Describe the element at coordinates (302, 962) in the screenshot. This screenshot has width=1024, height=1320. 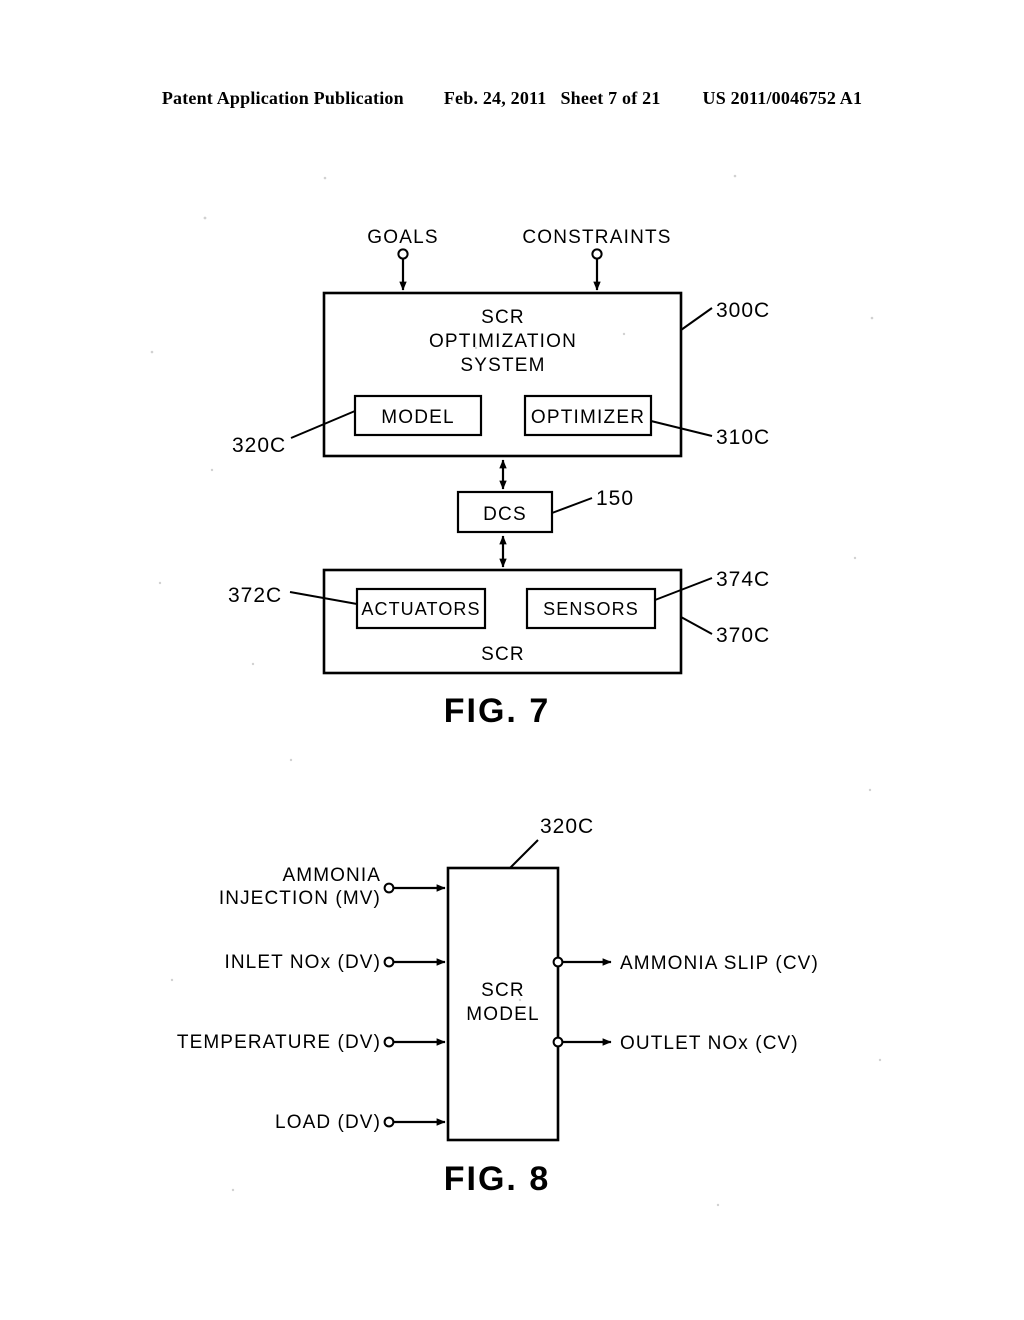
I see `fig8-input-label-inlet-nox: INLET NOx (DV)` at that location.